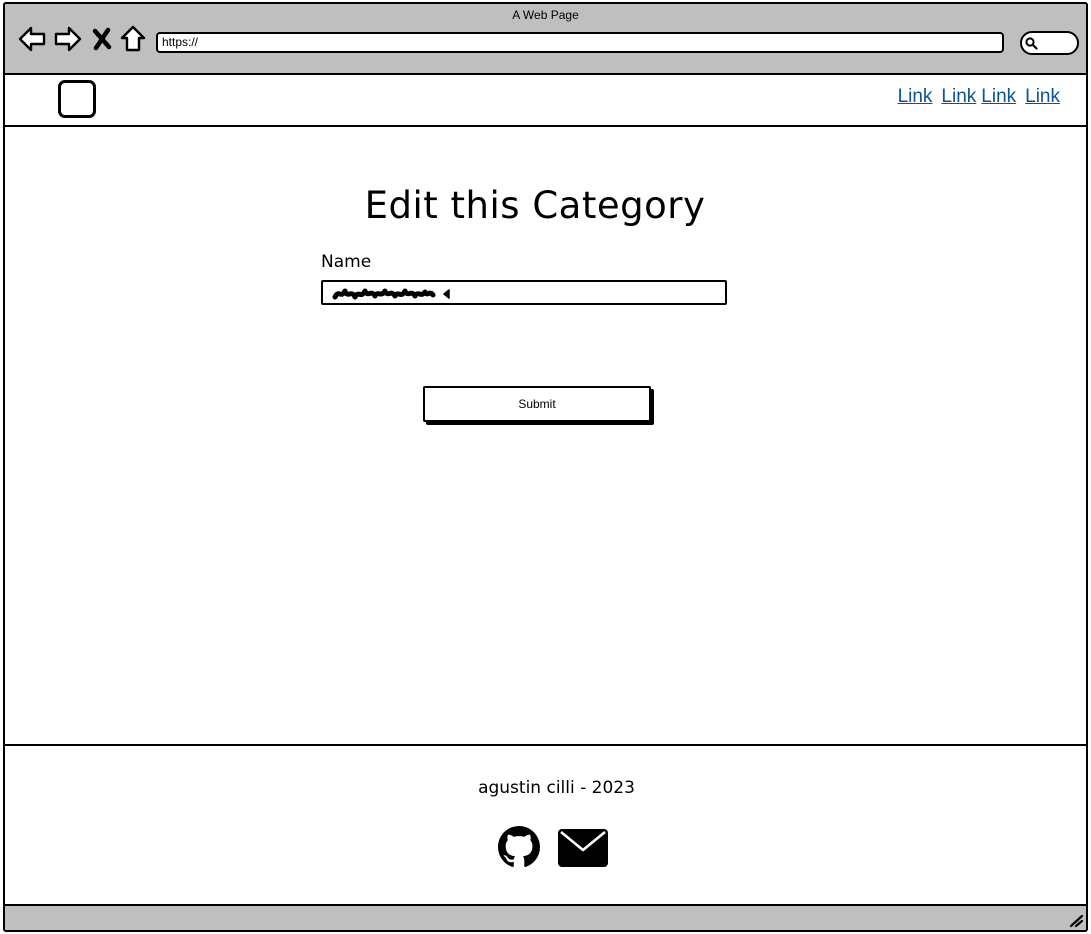  I want to click on window-title: A Web Page, so click(545, 15).